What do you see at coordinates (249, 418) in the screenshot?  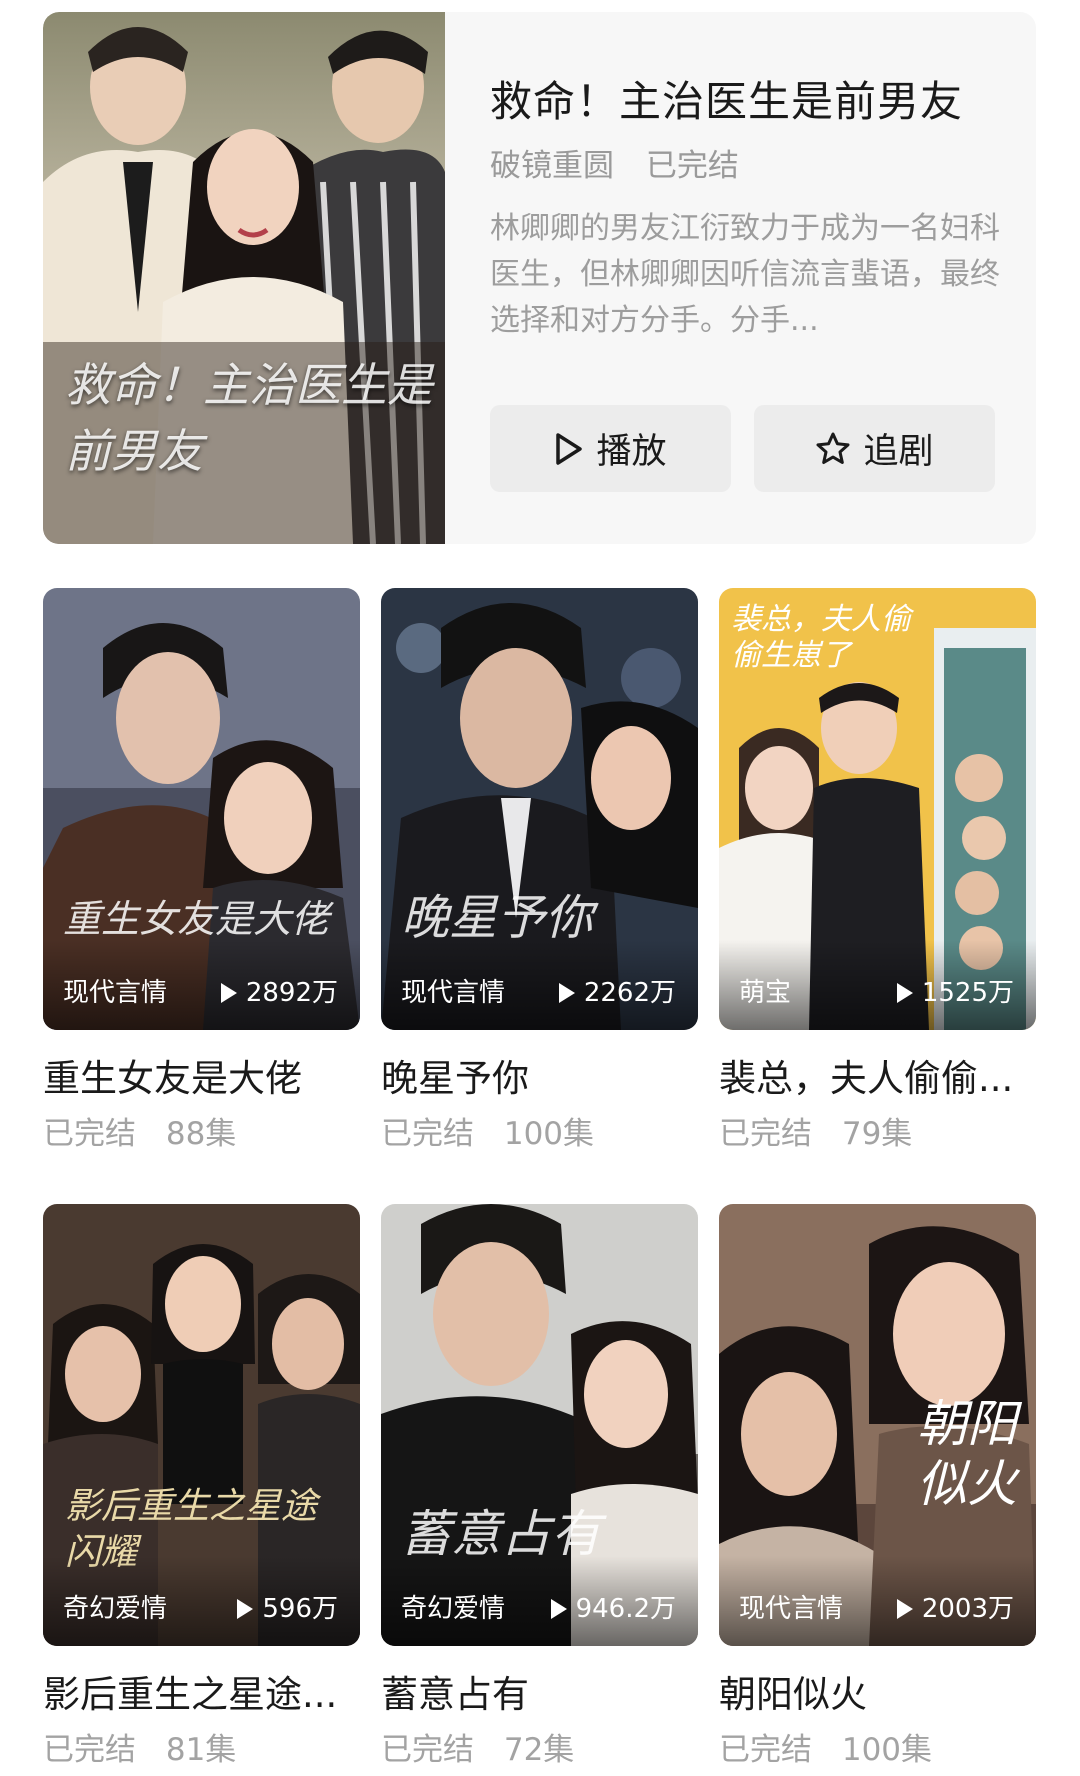 I see `featured-poster-caption: 救命！主治医生是前男友` at bounding box center [249, 418].